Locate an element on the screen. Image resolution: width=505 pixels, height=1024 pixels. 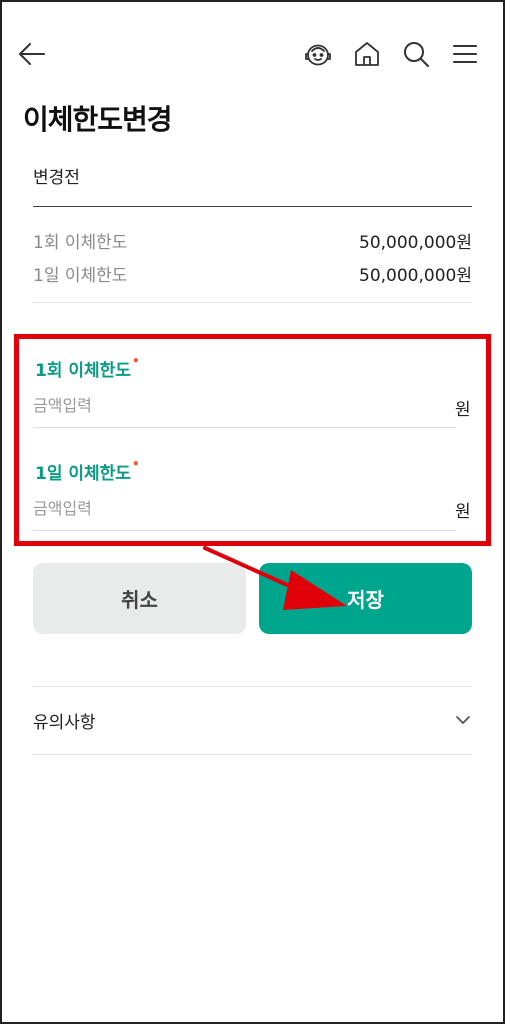
current-limit-label: 1일 이체한도 is located at coordinates (80, 276).